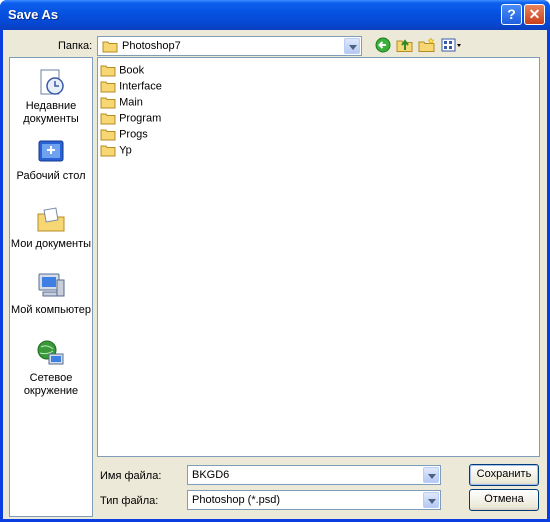 The width and height of the screenshot is (550, 522). Describe the element at coordinates (131, 476) in the screenshot. I see `filename-label: Имя файла:` at that location.